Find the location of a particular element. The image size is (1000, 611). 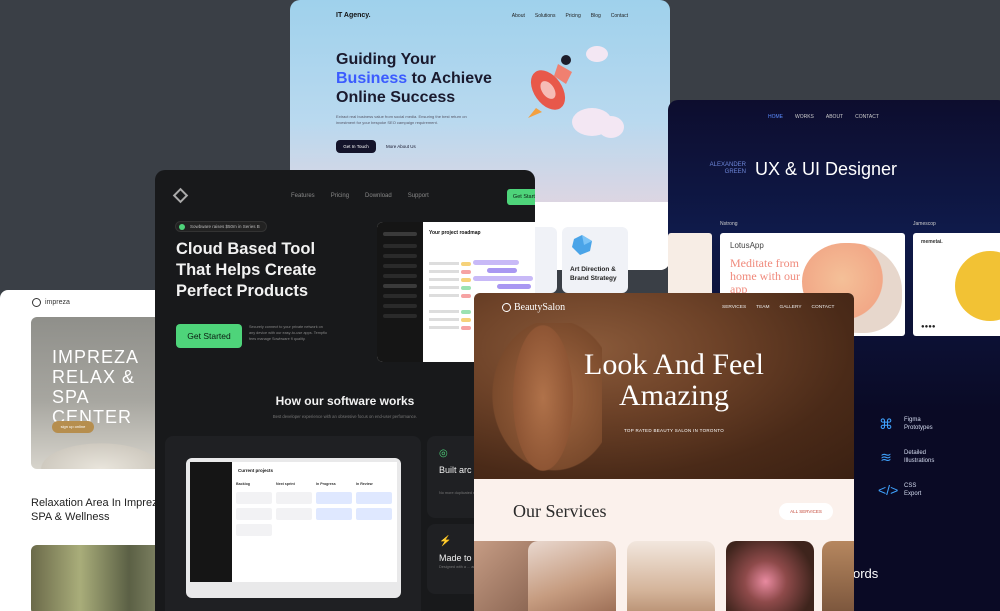

nav-get-started-button: Get Started is located at coordinates (521, 197).